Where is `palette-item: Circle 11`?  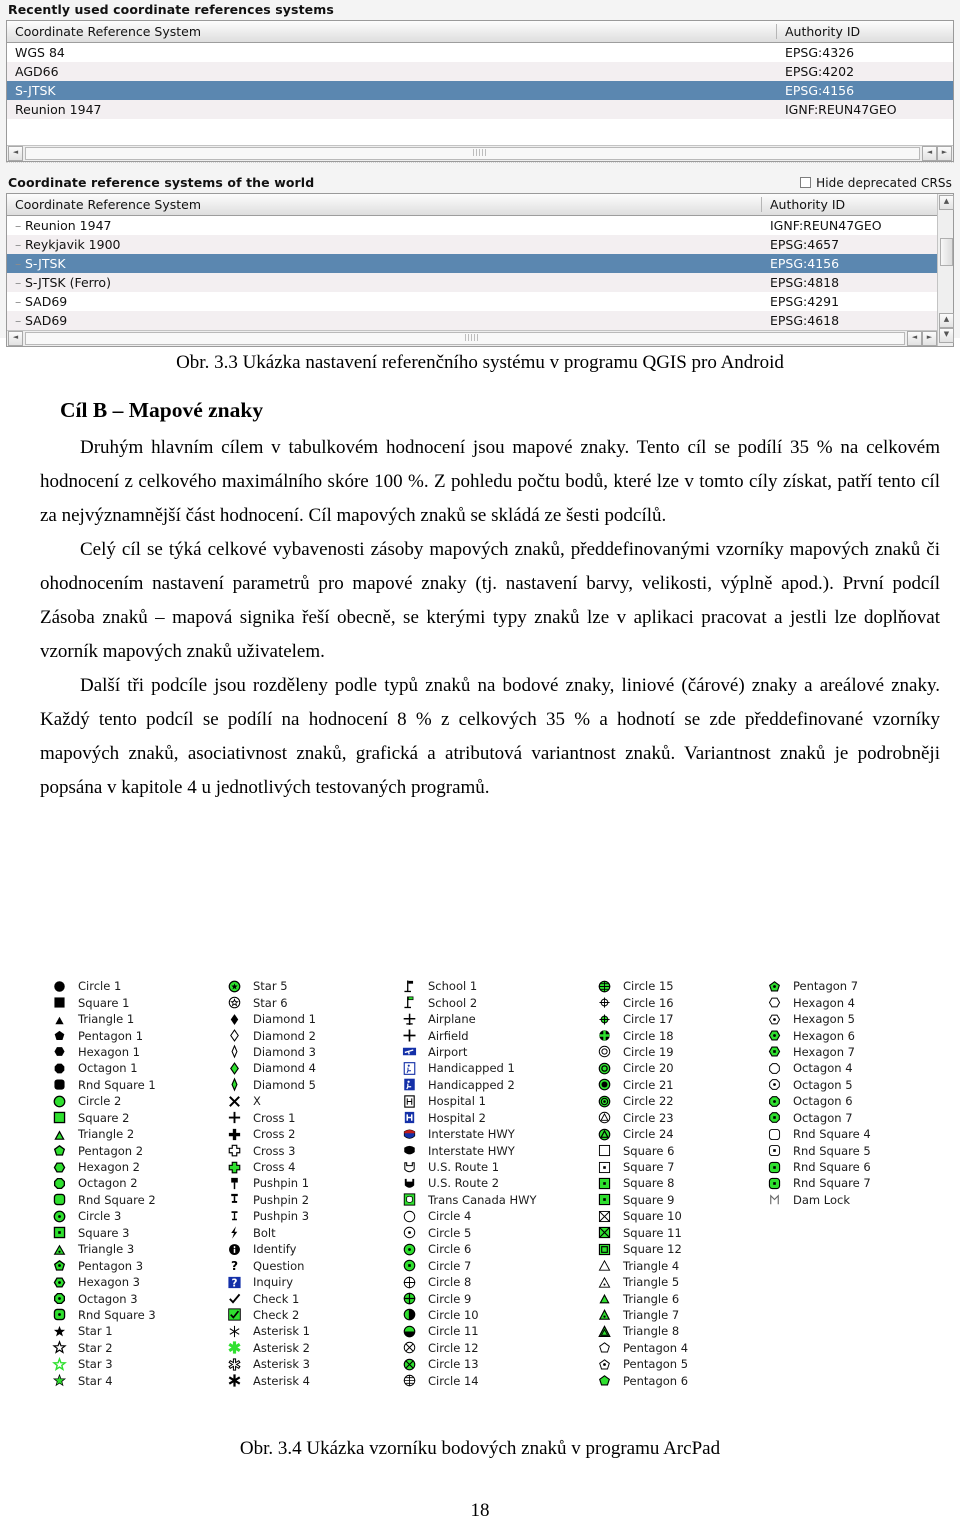 palette-item: Circle 11 is located at coordinates (495, 1331).